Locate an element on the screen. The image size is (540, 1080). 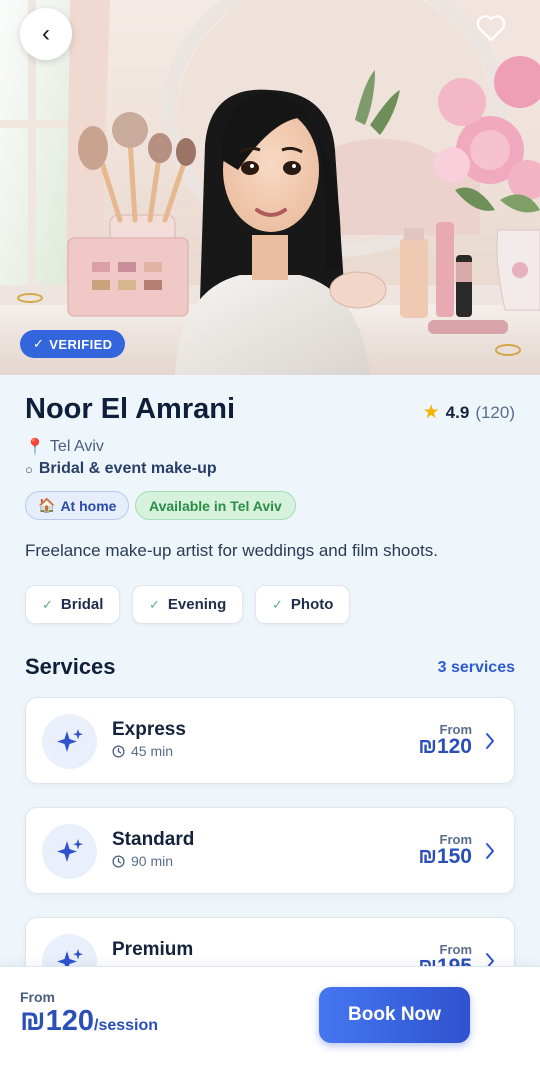
provider-name: Noor El Amrani is located at coordinates (130, 409).